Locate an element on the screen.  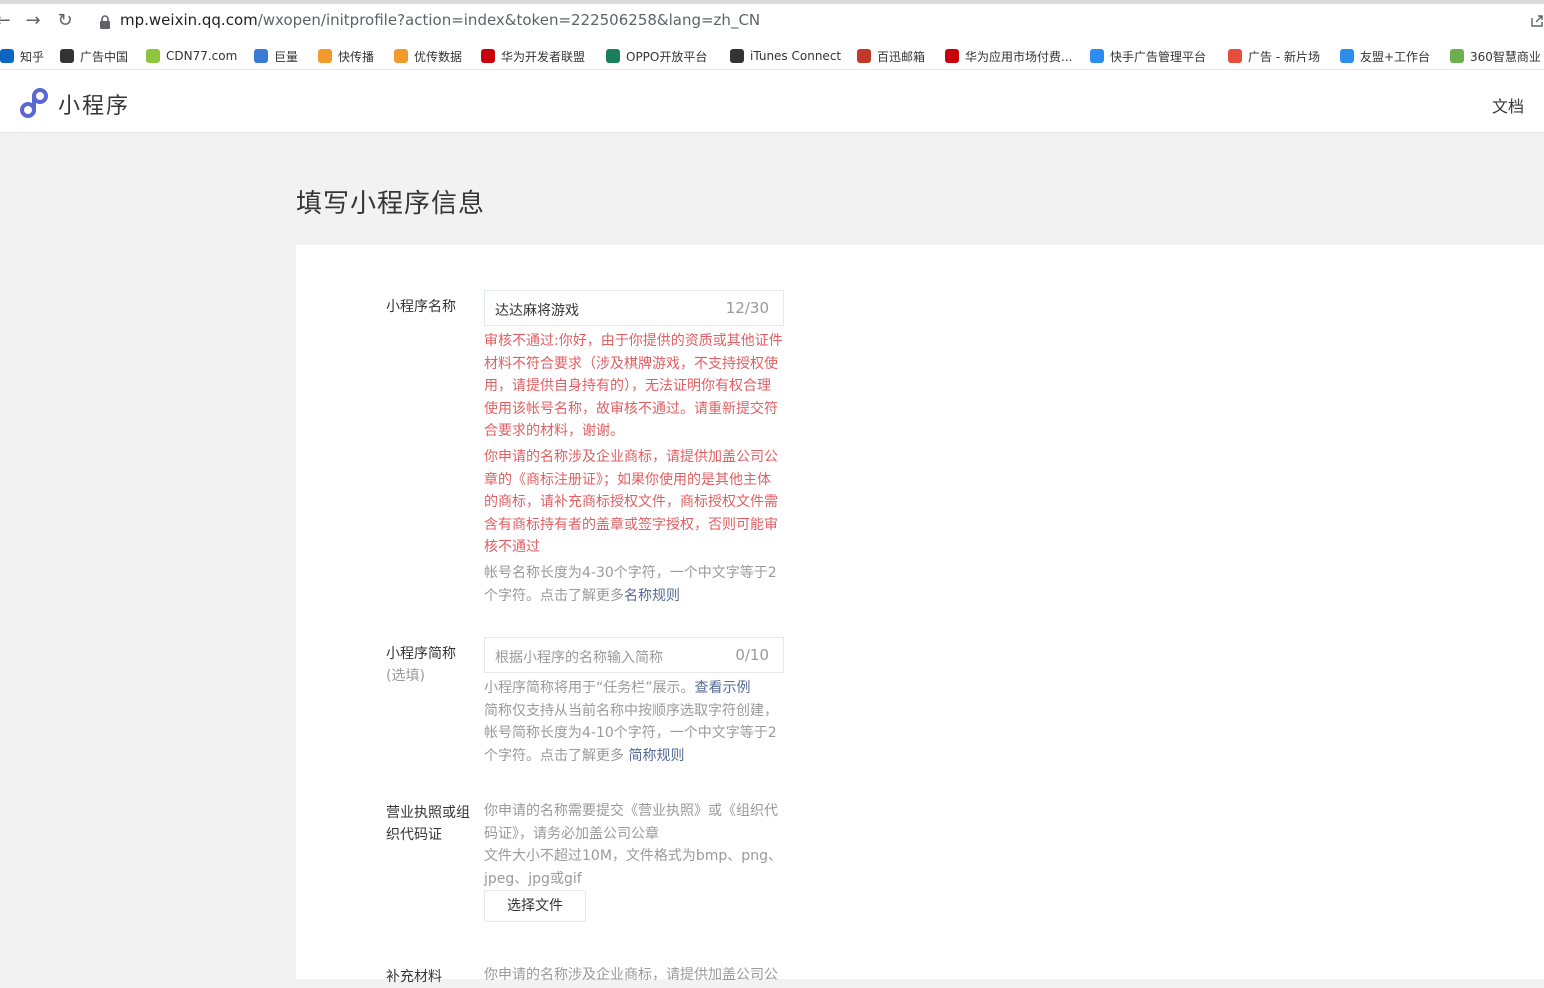
short-name-label-text: 小程序简称 is located at coordinates (421, 654).